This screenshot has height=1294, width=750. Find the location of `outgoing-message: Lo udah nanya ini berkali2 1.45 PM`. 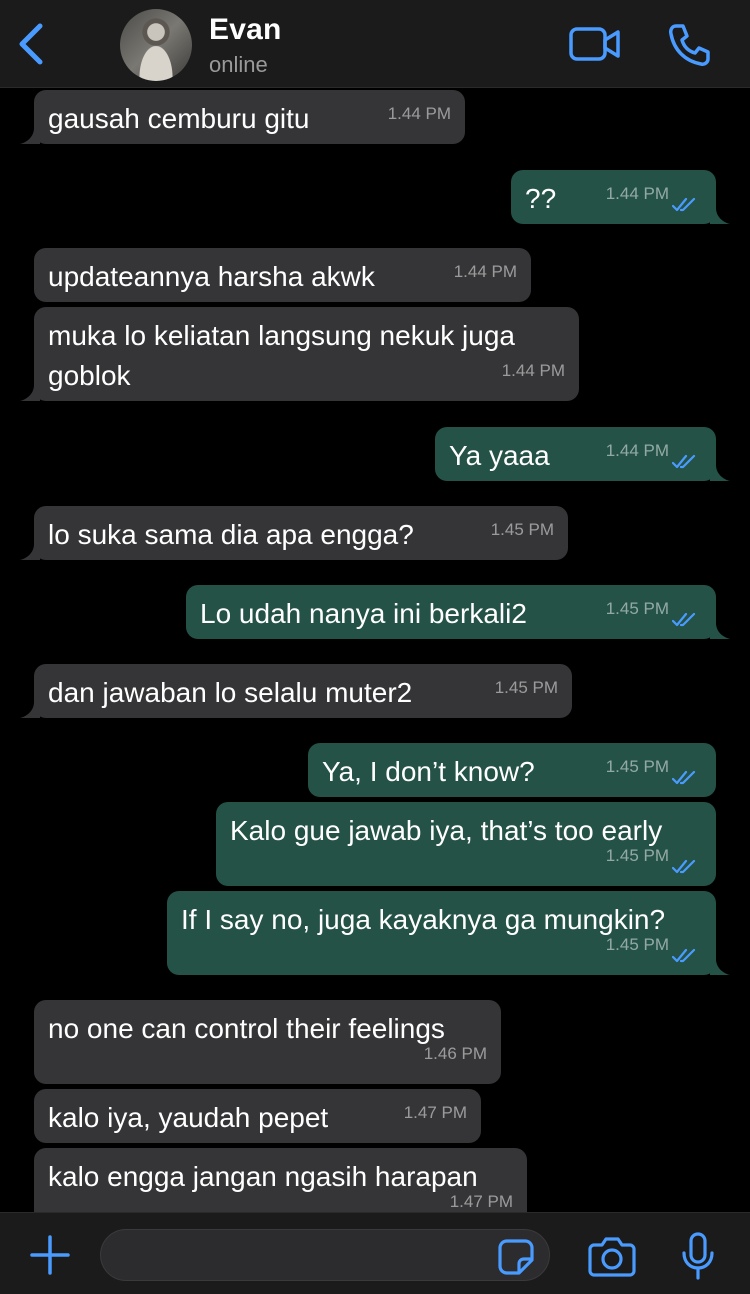

outgoing-message: Lo udah nanya ini berkali2 1.45 PM is located at coordinates (458, 612).